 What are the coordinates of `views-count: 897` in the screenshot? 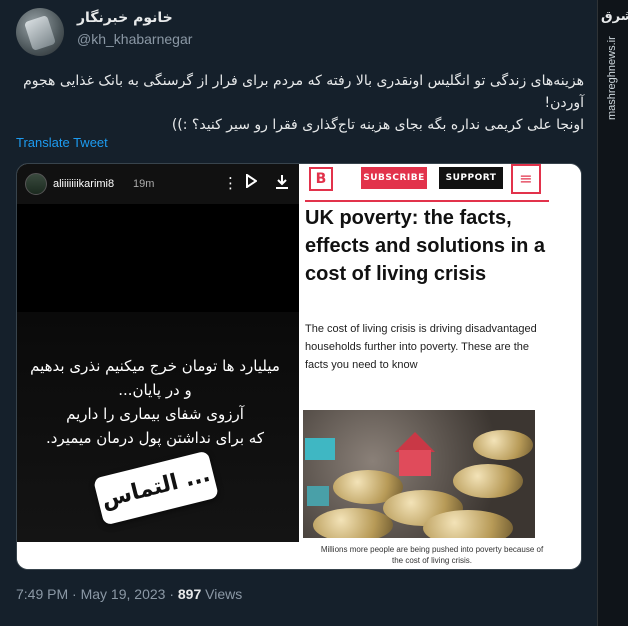 It's located at (189, 594).